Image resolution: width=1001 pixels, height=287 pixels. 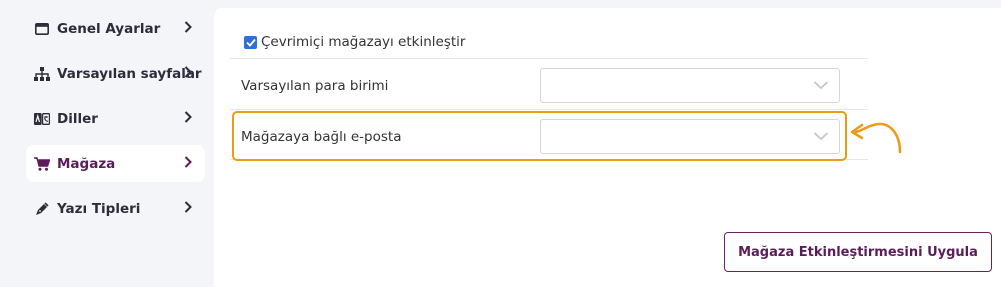 I want to click on enable-store-label: Çevrimiçi mağazayı etkinleştir, so click(x=363, y=42).